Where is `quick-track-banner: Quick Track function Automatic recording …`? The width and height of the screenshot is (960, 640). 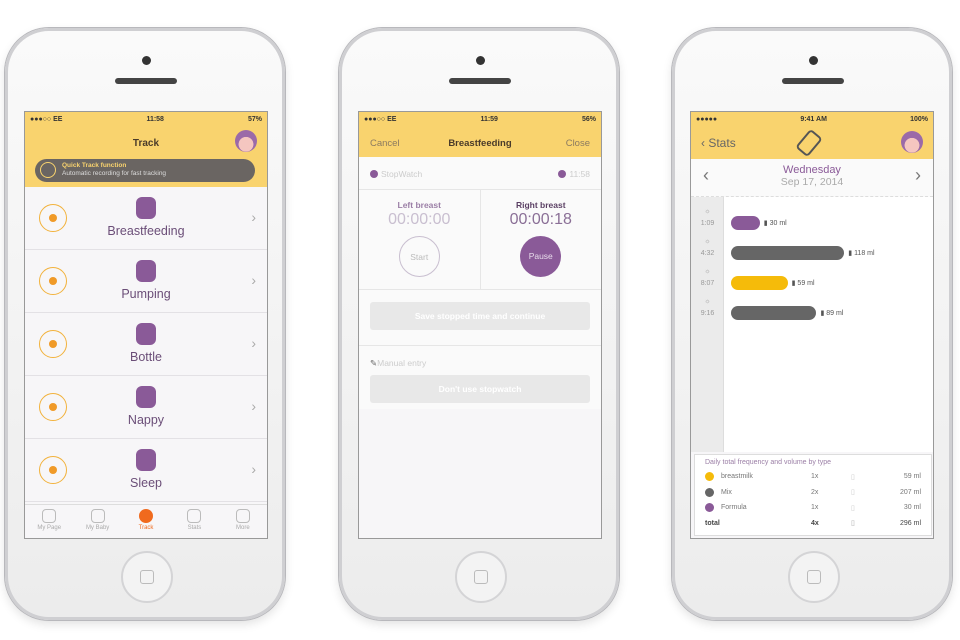 quick-track-banner: Quick Track function Automatic recording … is located at coordinates (145, 170).